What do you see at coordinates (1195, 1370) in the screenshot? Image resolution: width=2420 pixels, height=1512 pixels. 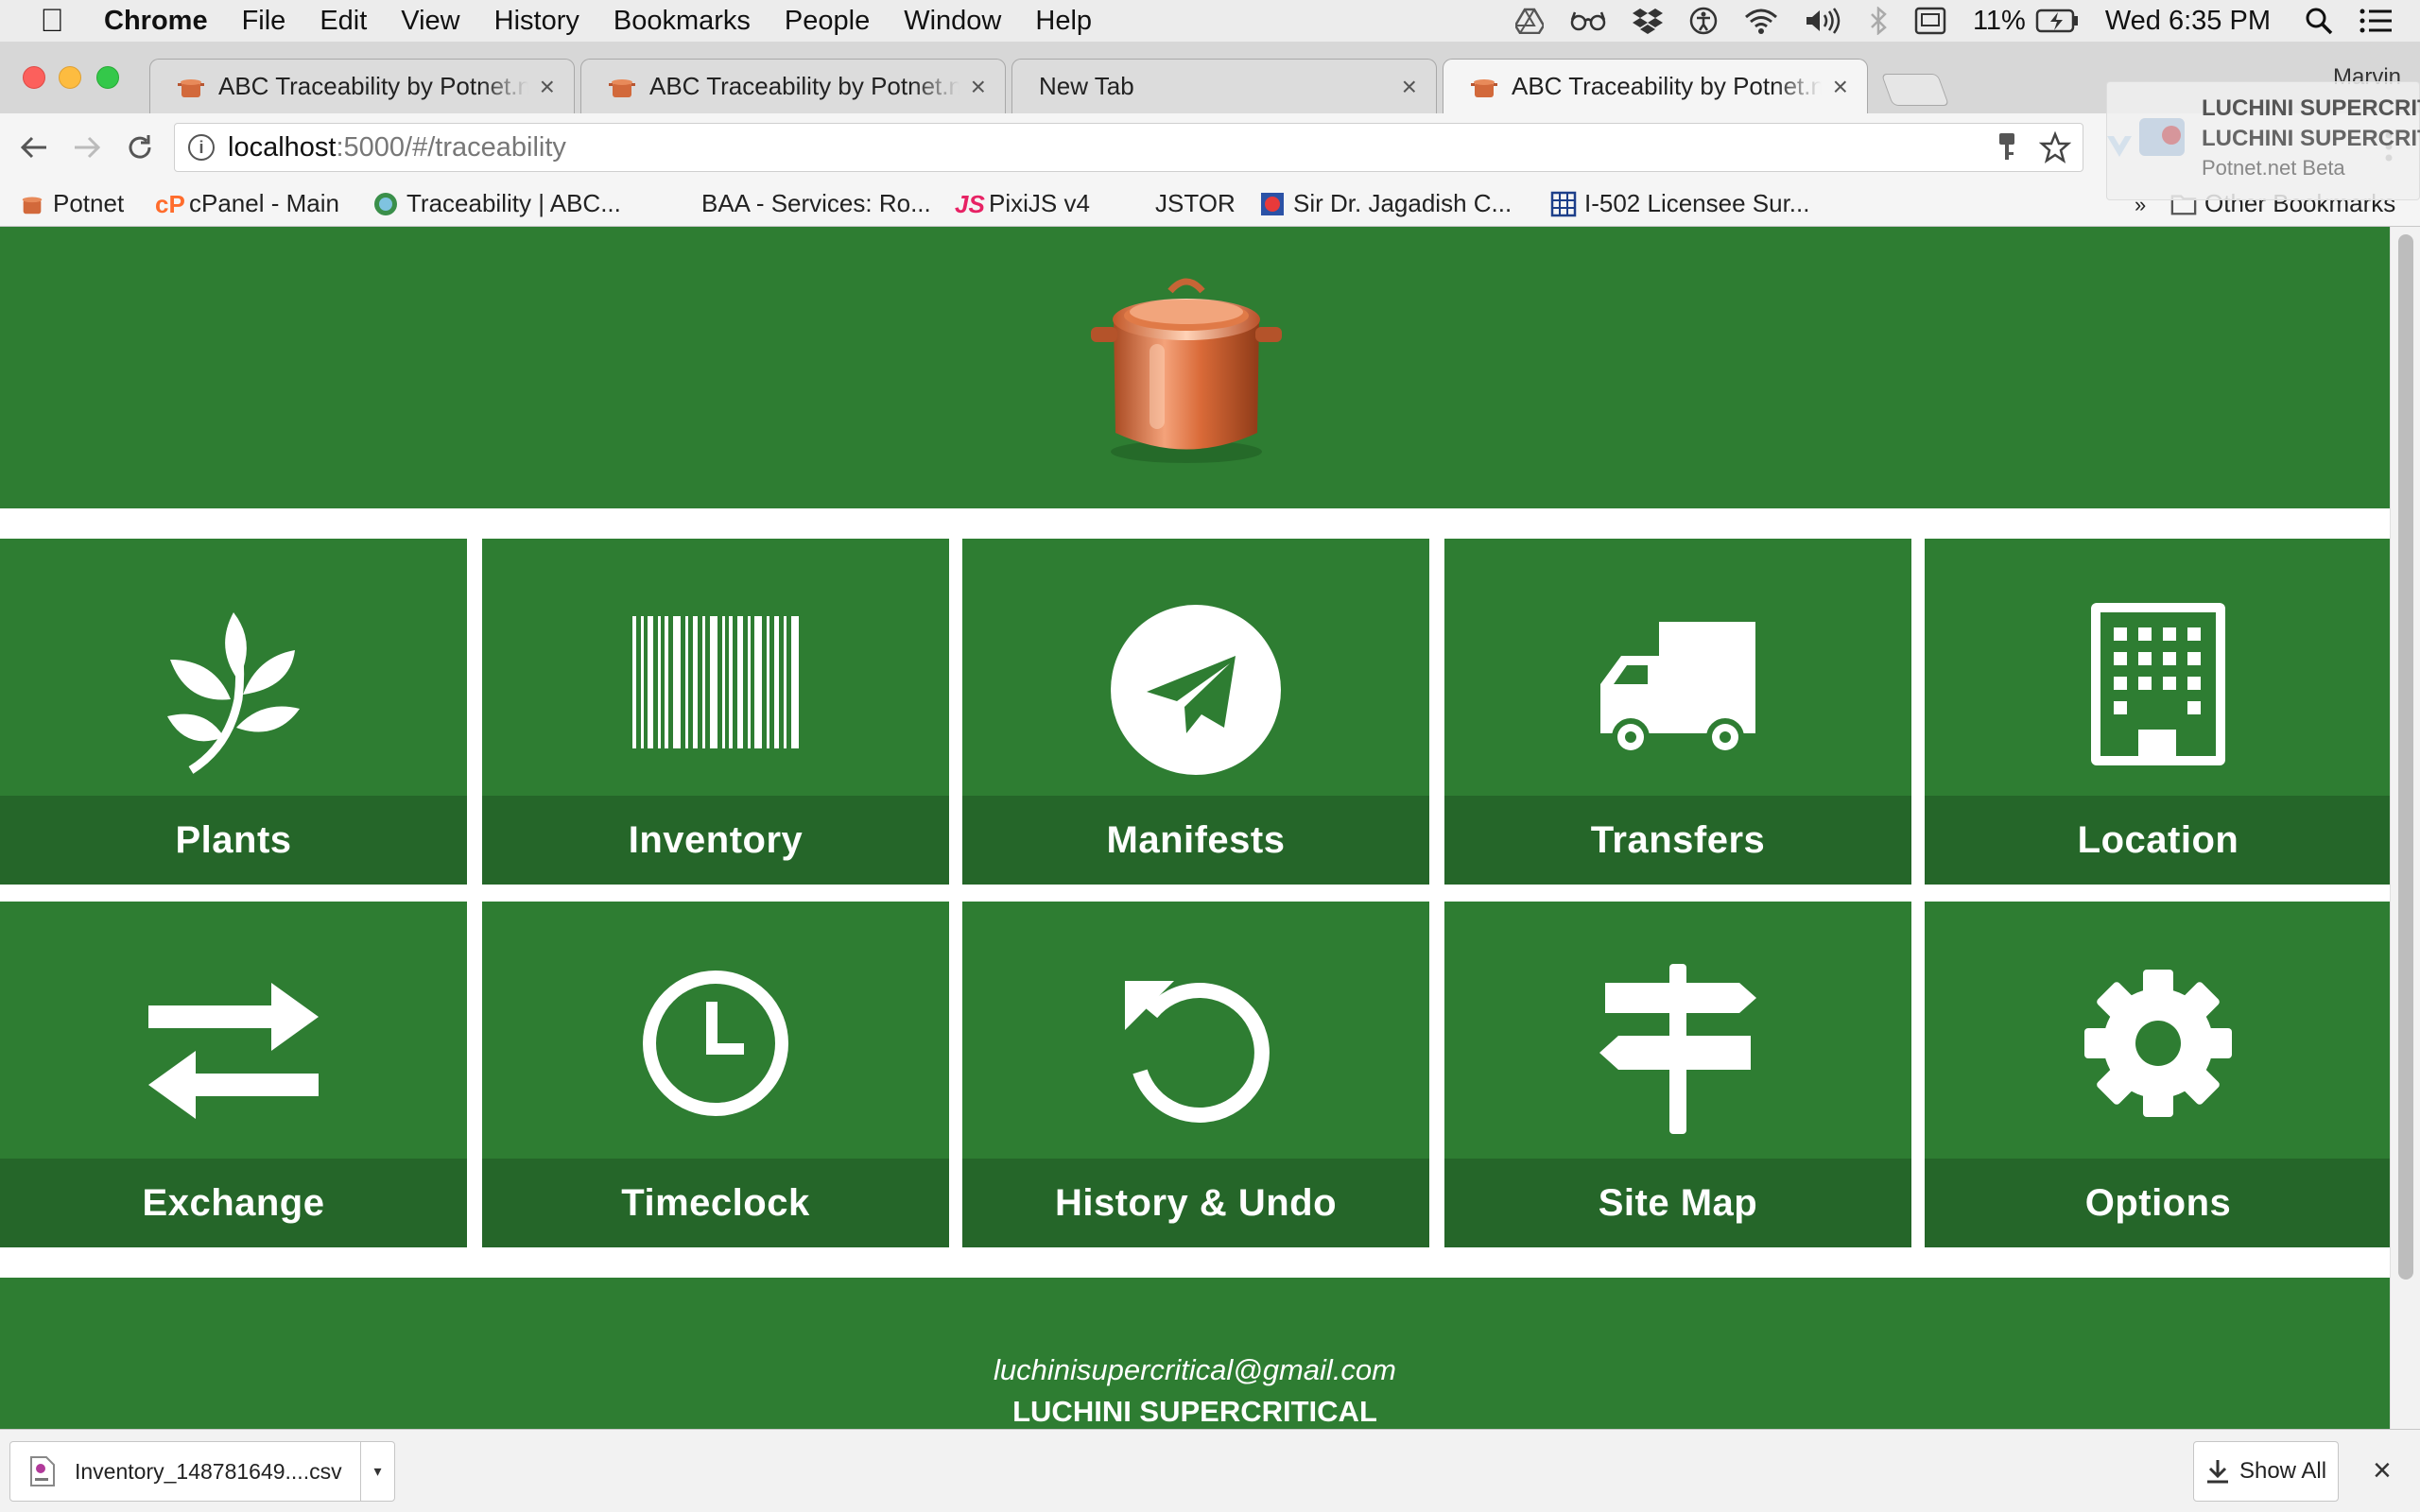 I see `footer-email: luchinisupercritical@gmail.com` at bounding box center [1195, 1370].